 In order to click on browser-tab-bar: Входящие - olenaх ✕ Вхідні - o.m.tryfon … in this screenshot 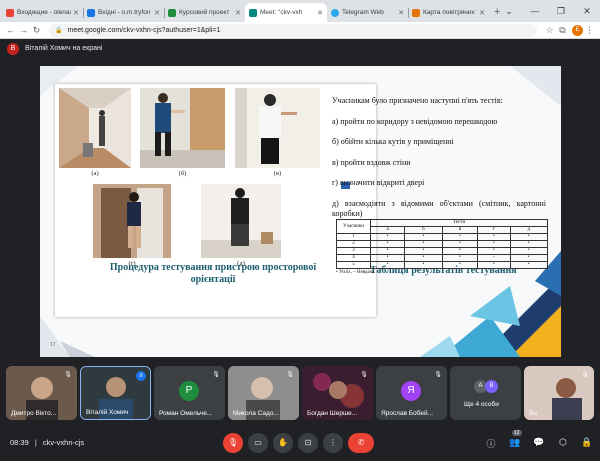, I will do `click(300, 11)`.